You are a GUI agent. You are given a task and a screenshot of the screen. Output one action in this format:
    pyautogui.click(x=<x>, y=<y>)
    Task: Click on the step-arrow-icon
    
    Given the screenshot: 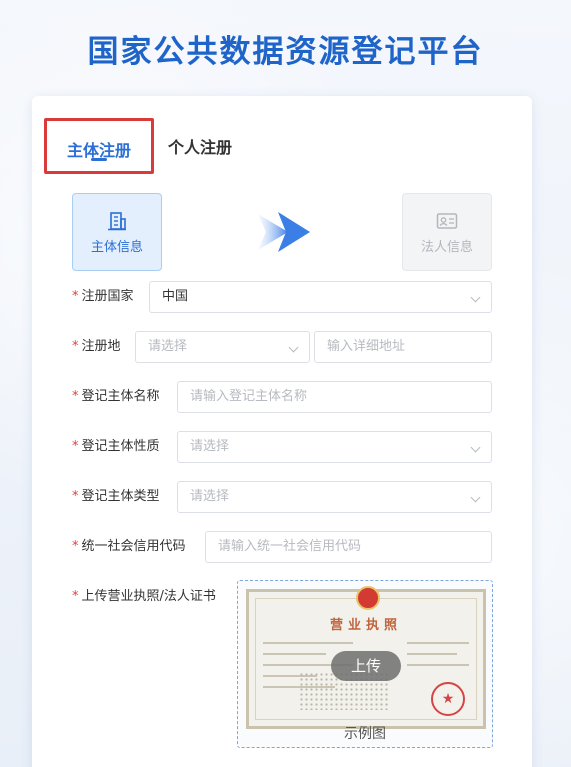 What is the action you would take?
    pyautogui.click(x=284, y=232)
    